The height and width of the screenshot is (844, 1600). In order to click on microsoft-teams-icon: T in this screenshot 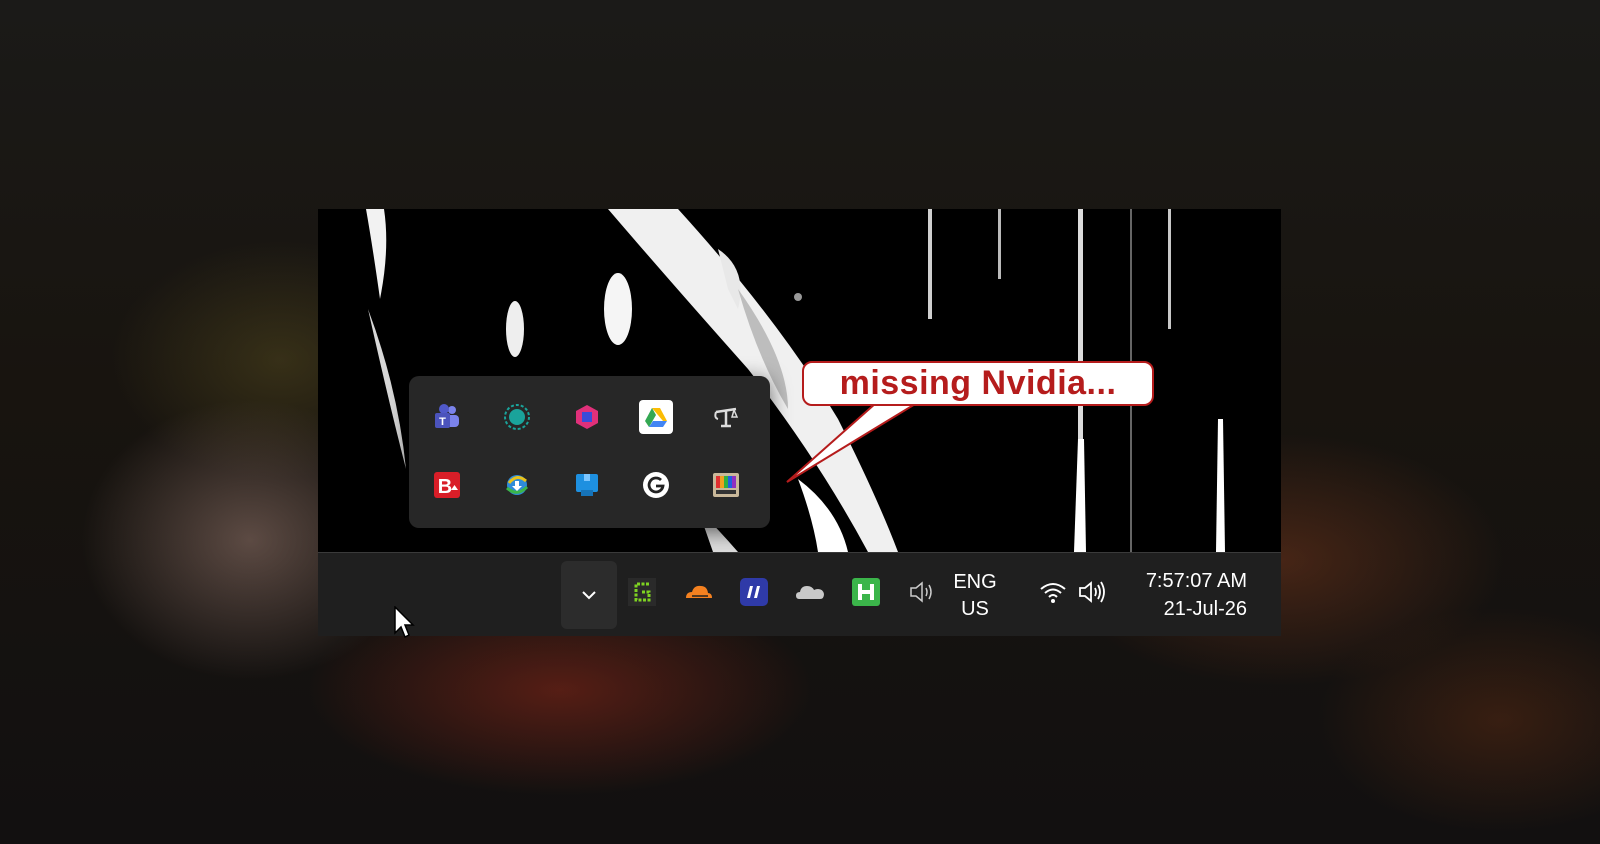, I will do `click(447, 417)`.